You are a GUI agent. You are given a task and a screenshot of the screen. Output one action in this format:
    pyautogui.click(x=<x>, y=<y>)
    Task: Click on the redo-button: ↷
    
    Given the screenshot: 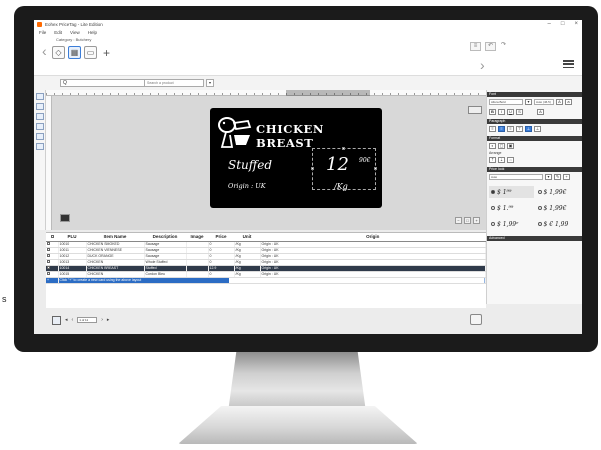 What is the action you would take?
    pyautogui.click(x=503, y=46)
    